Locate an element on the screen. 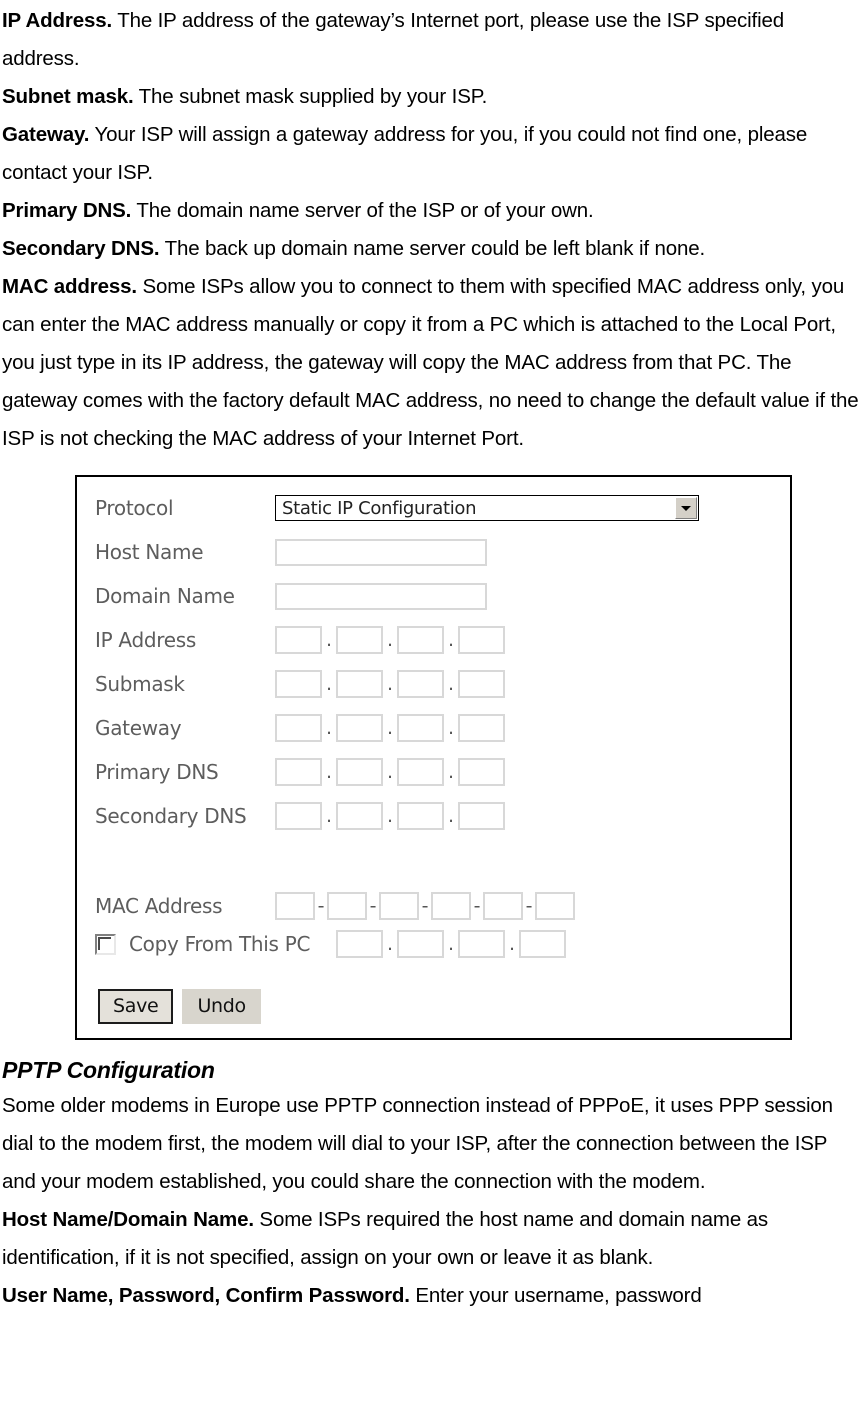  form-row-secondary-dns: Secondary DNS . . . is located at coordinates (300, 816).